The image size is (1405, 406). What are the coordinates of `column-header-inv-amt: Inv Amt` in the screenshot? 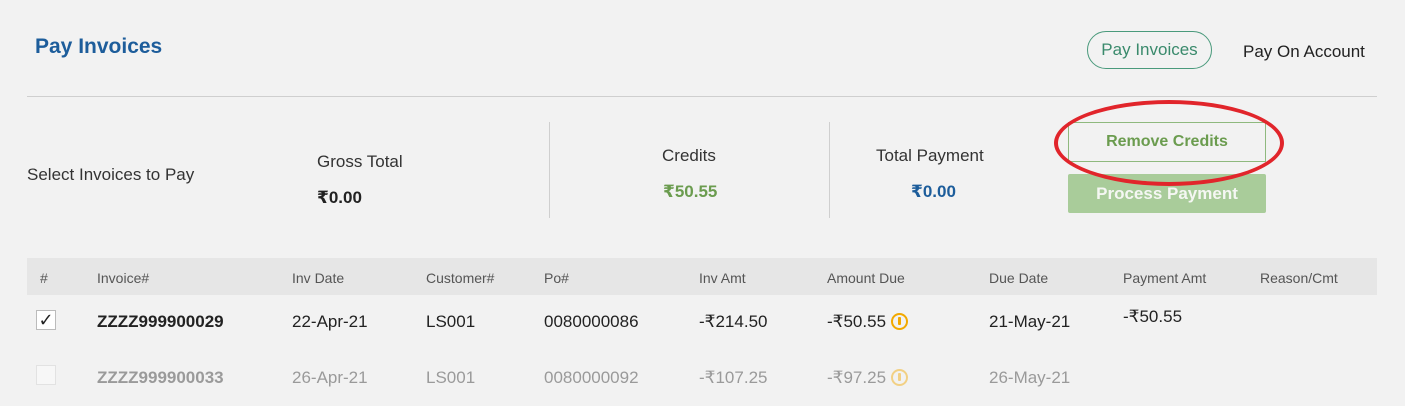 It's located at (722, 278).